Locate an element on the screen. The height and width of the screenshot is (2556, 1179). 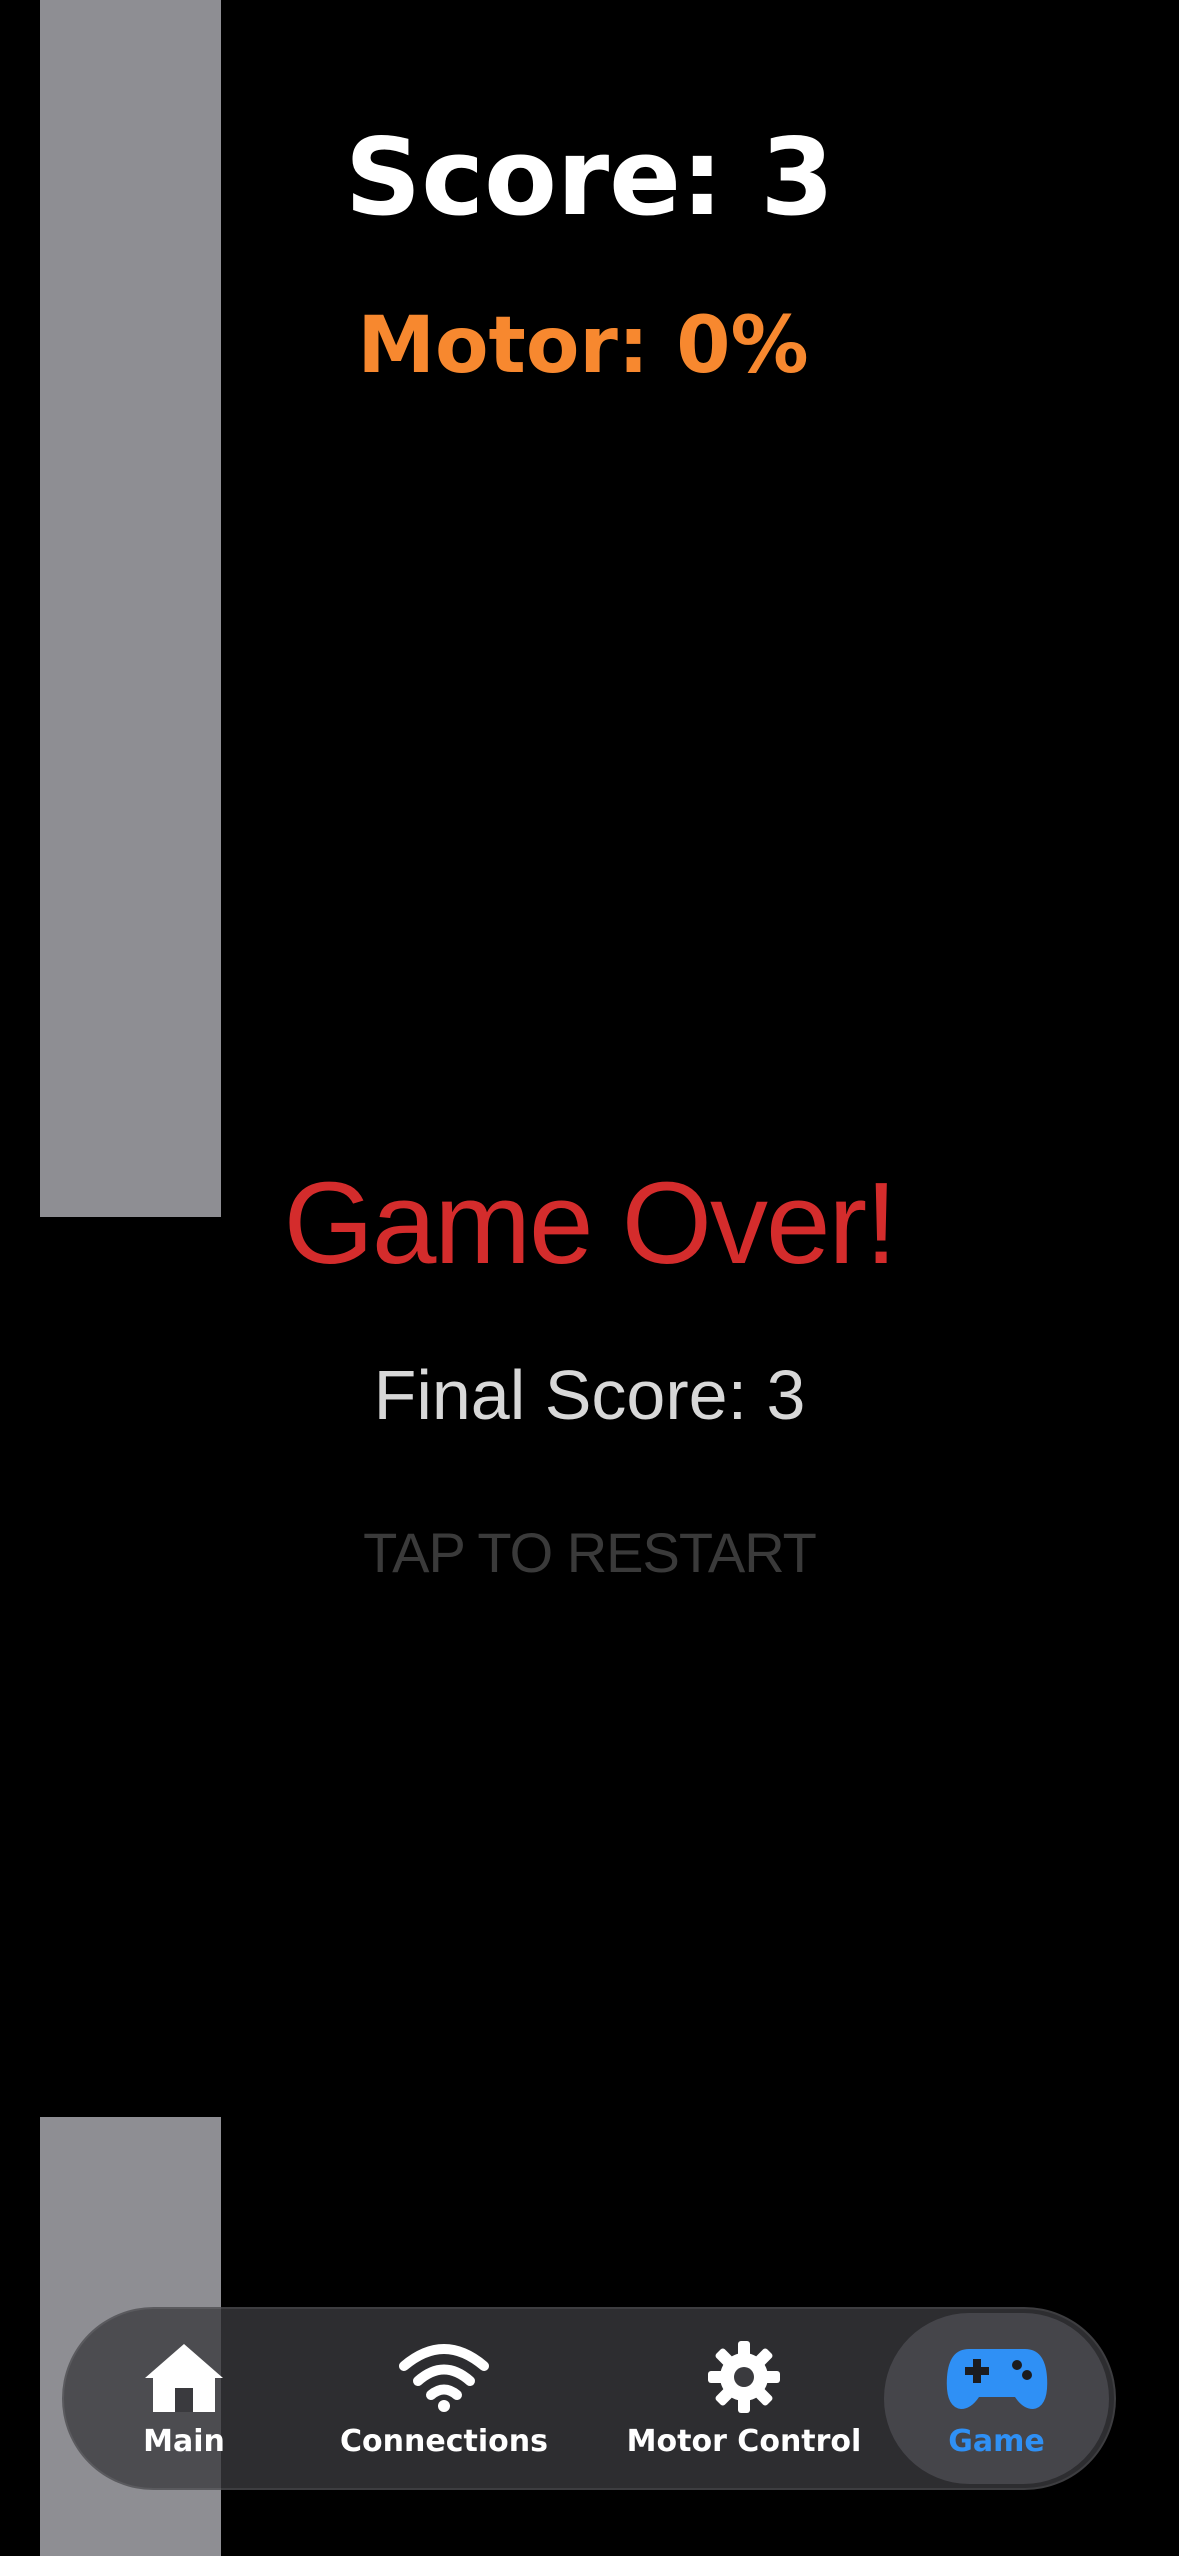
motor-label: Motor: 0% is located at coordinates (583, 346).